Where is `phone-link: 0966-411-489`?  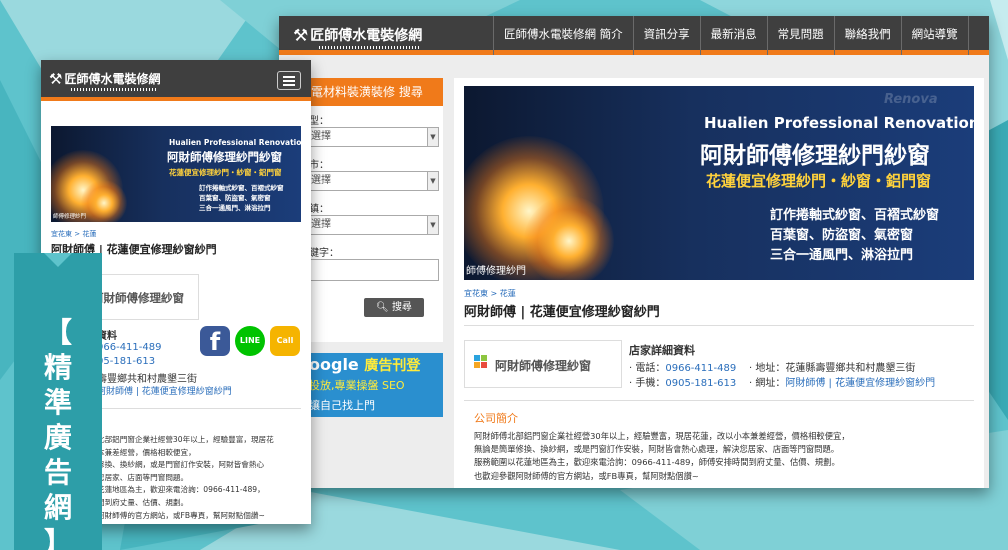
phone-link: 0966-411-489 is located at coordinates (700, 368).